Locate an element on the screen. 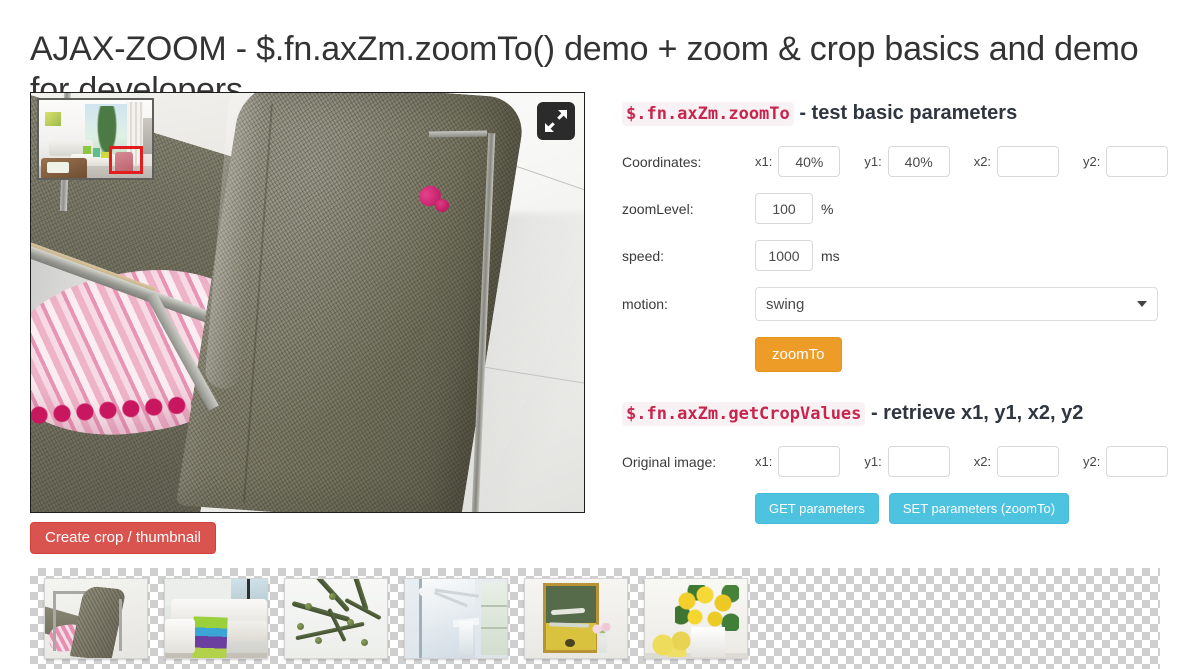  y2-label: y2: is located at coordinates (1092, 161).